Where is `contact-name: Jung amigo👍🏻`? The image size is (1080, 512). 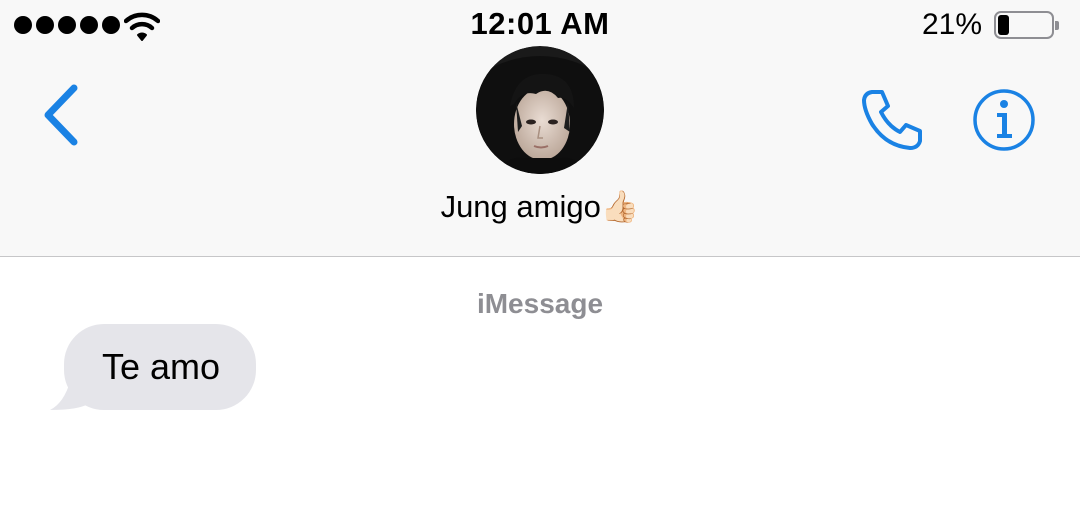
contact-name: Jung amigo👍🏻 is located at coordinates (540, 206).